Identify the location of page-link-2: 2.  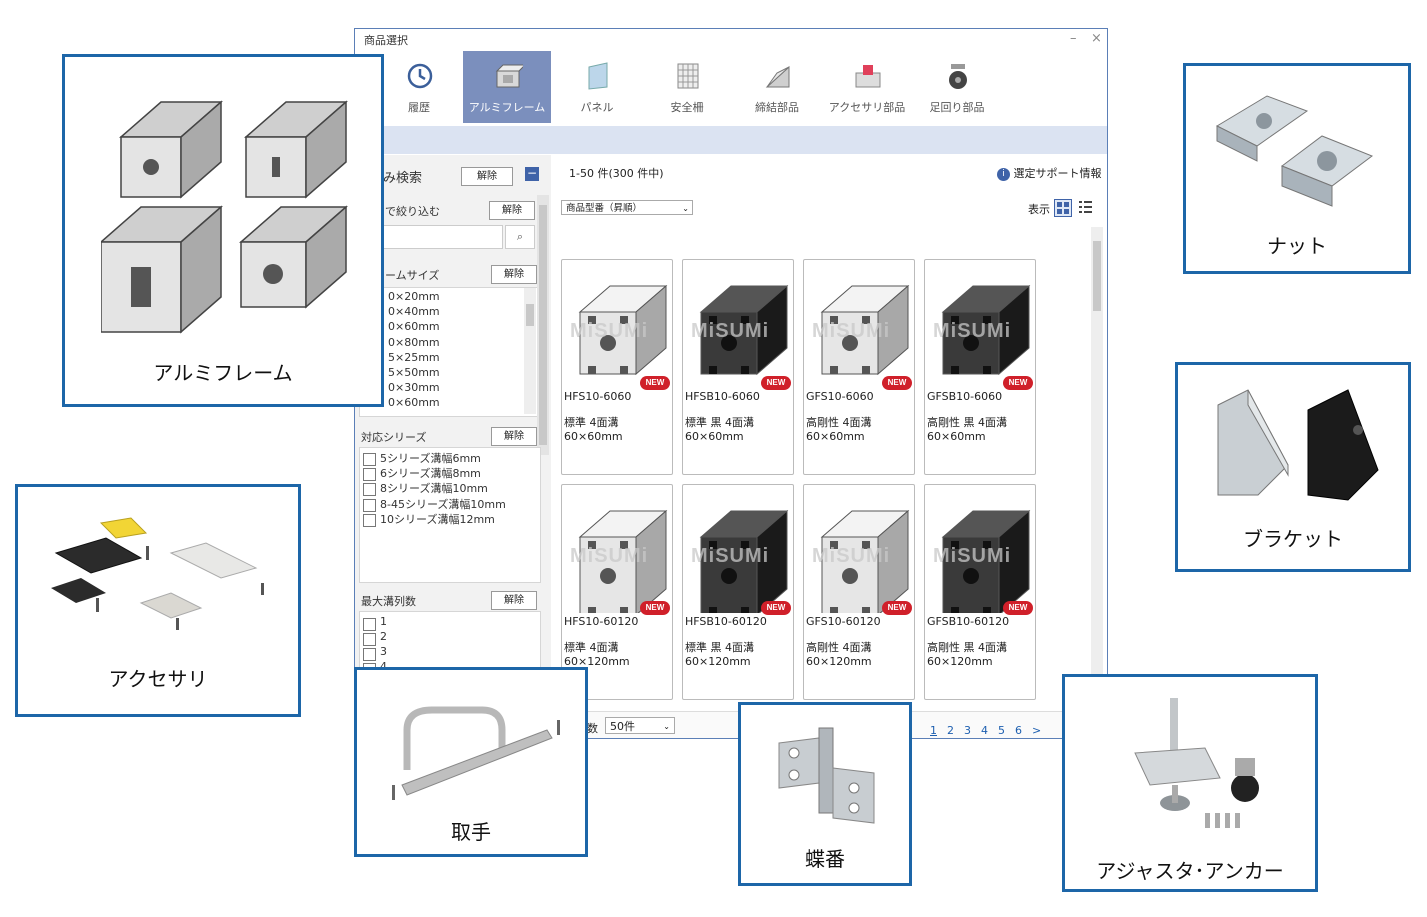
(950, 730).